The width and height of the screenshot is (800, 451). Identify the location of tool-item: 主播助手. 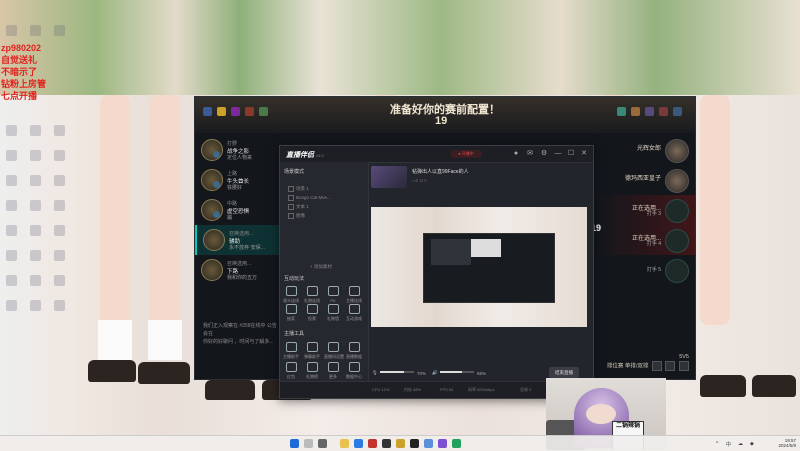
(291, 351).